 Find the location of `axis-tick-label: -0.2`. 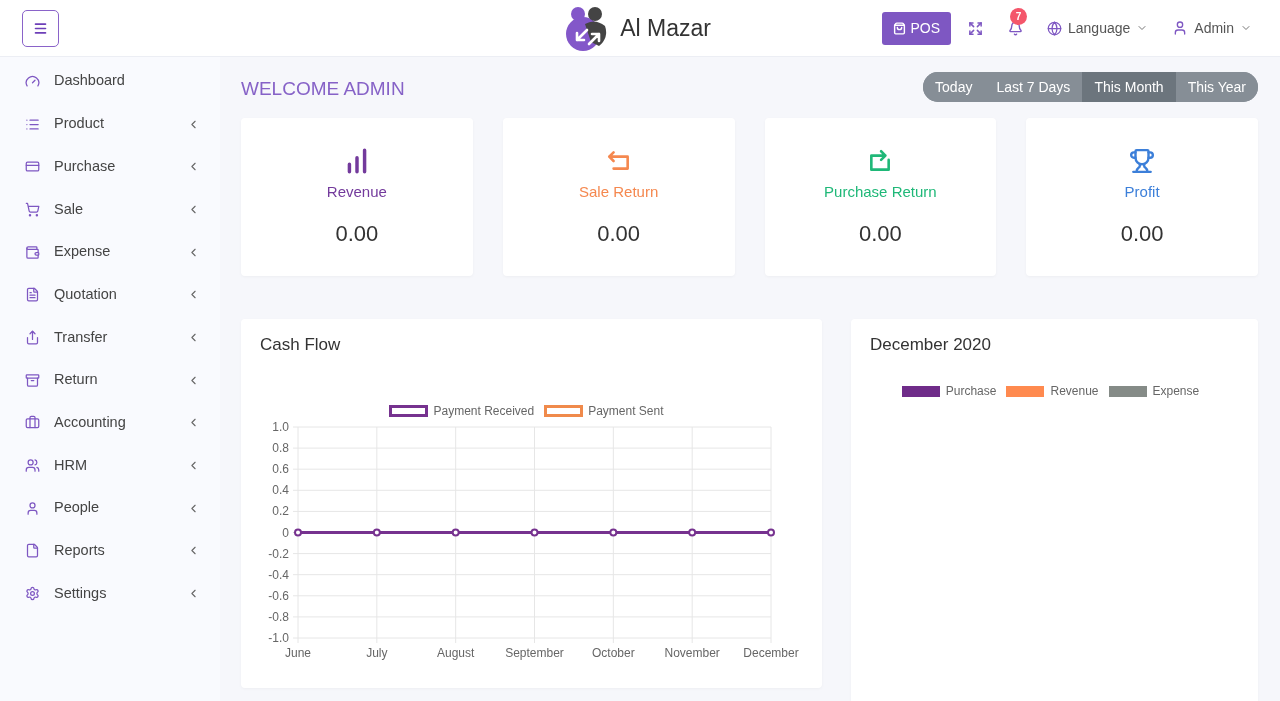

axis-tick-label: -0.2 is located at coordinates (278, 553).